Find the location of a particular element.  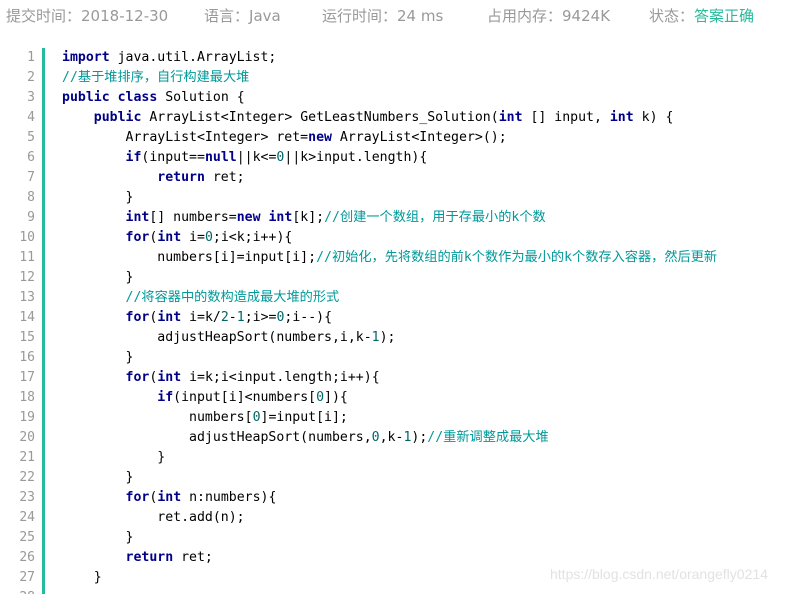

line-number: 18 is located at coordinates (27, 397).